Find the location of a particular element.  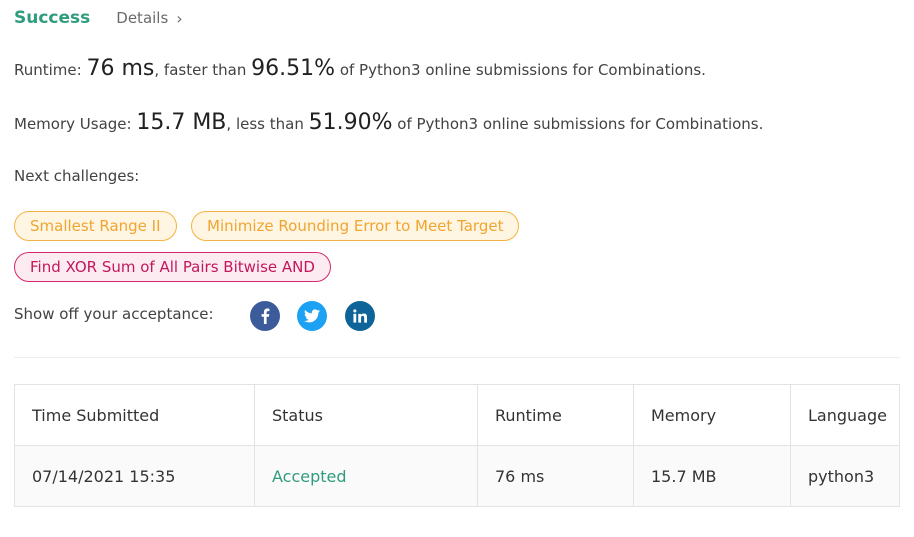

twitter-icon is located at coordinates (312, 316).